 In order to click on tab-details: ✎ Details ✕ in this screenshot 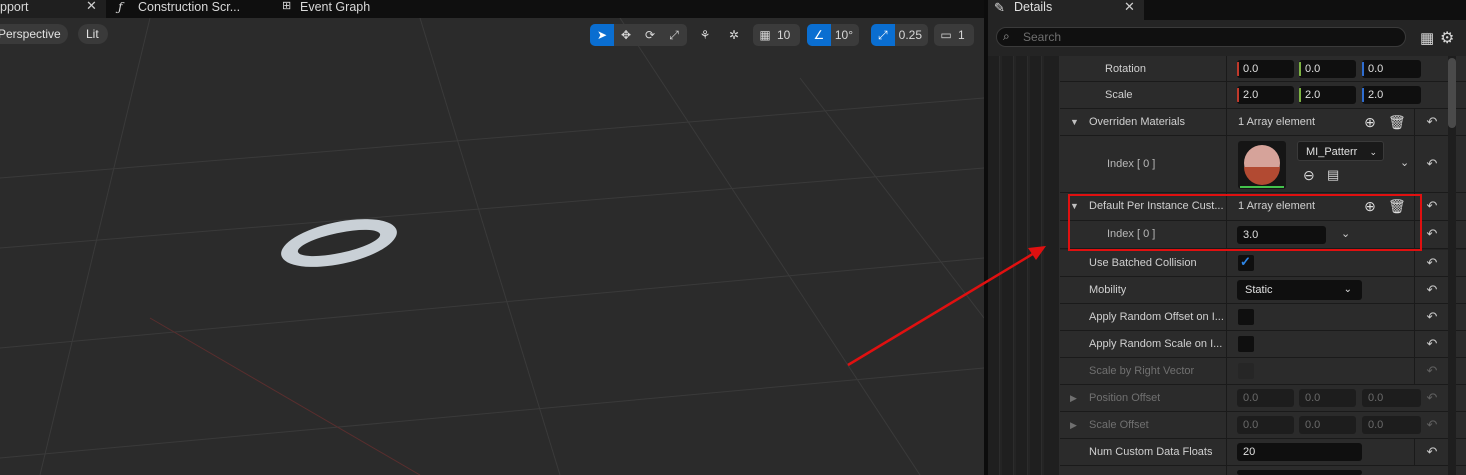, I will do `click(1066, 10)`.